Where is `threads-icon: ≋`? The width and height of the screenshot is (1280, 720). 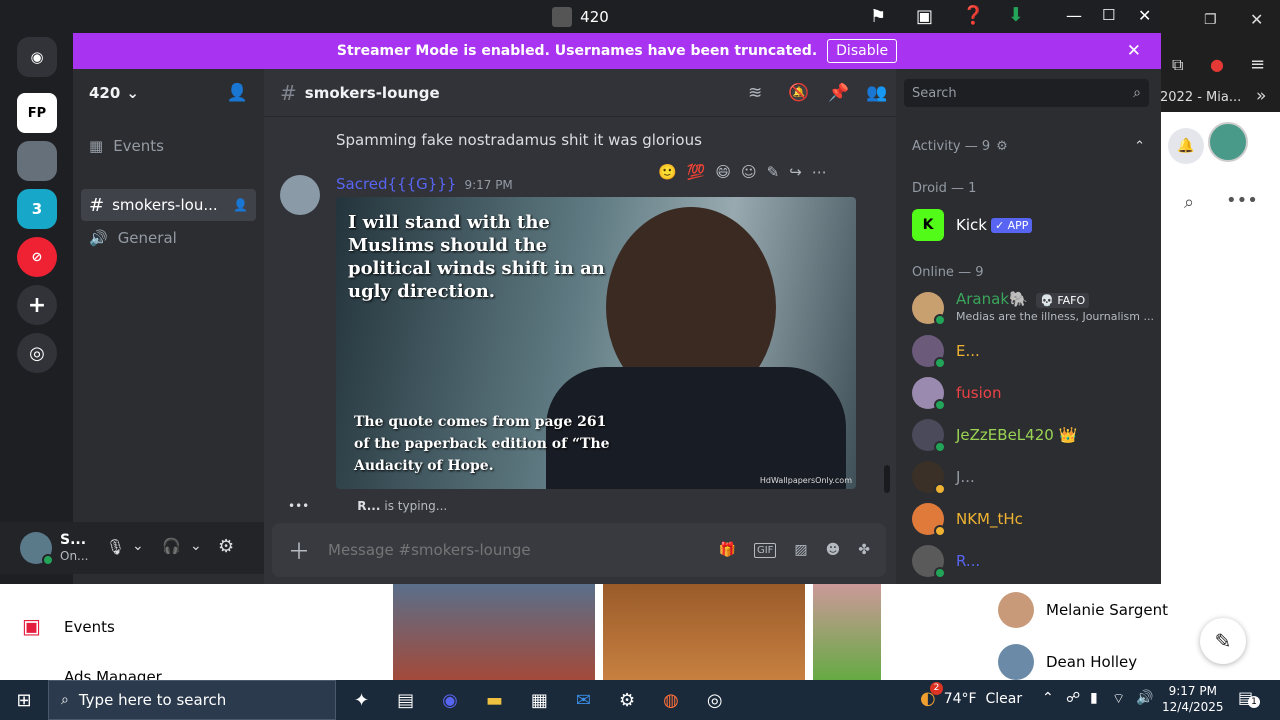 threads-icon: ≋ is located at coordinates (755, 93).